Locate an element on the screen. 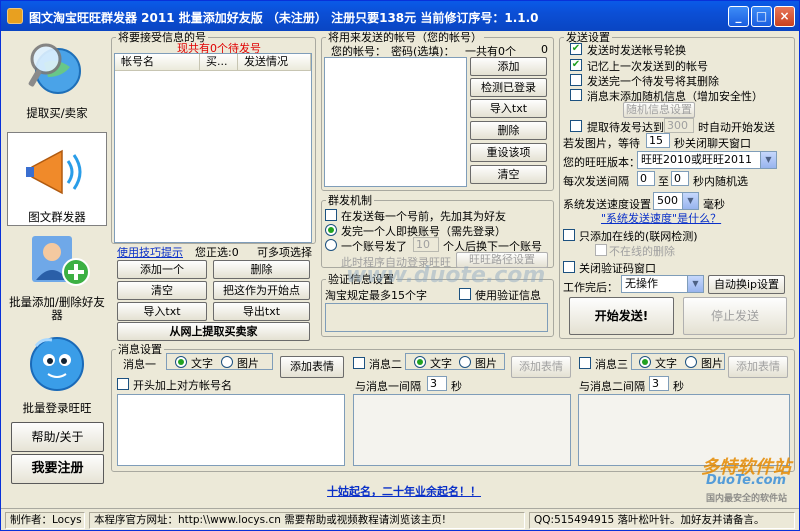 The width and height of the screenshot is (800, 531). clear-targets-button: 清空 is located at coordinates (162, 290).